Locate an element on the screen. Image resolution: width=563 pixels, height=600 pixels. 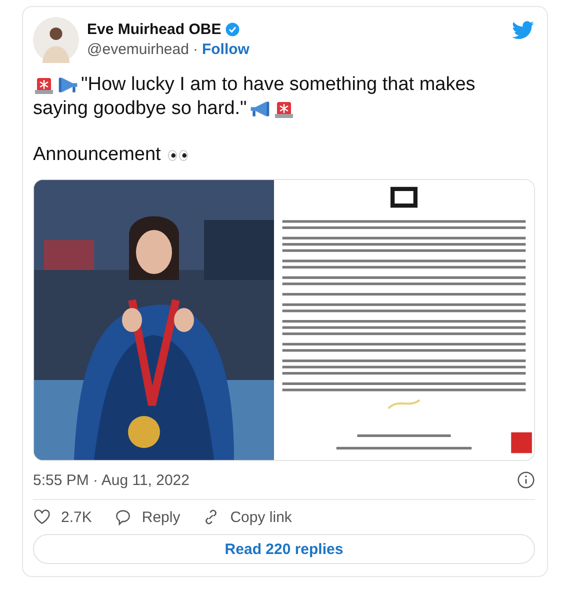
follow-link: Follow is located at coordinates (226, 49).